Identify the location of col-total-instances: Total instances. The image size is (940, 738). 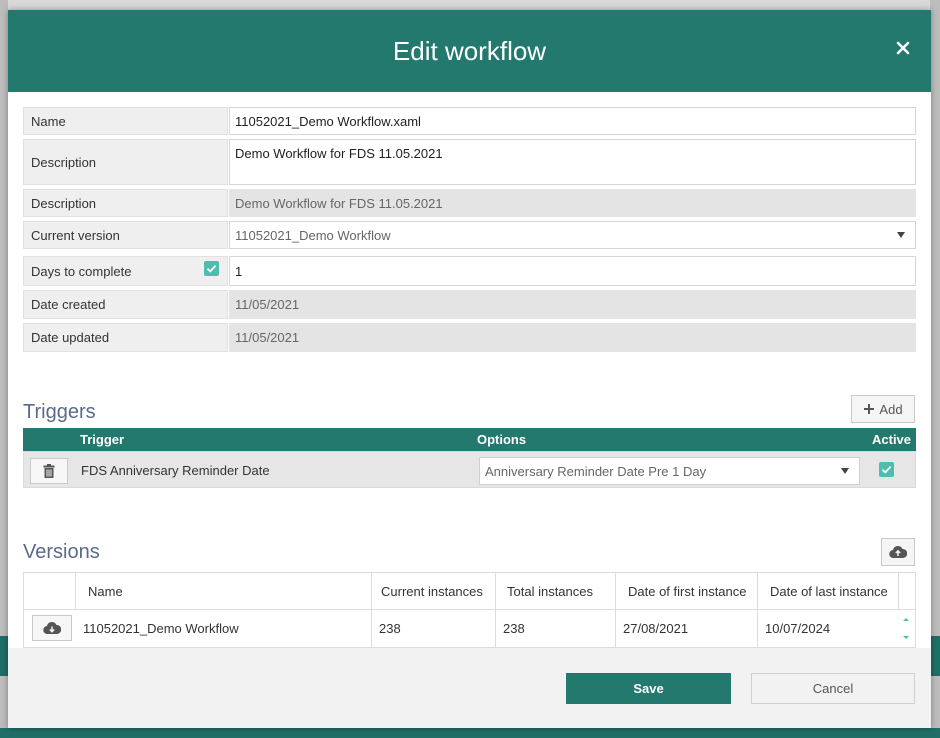
(556, 591).